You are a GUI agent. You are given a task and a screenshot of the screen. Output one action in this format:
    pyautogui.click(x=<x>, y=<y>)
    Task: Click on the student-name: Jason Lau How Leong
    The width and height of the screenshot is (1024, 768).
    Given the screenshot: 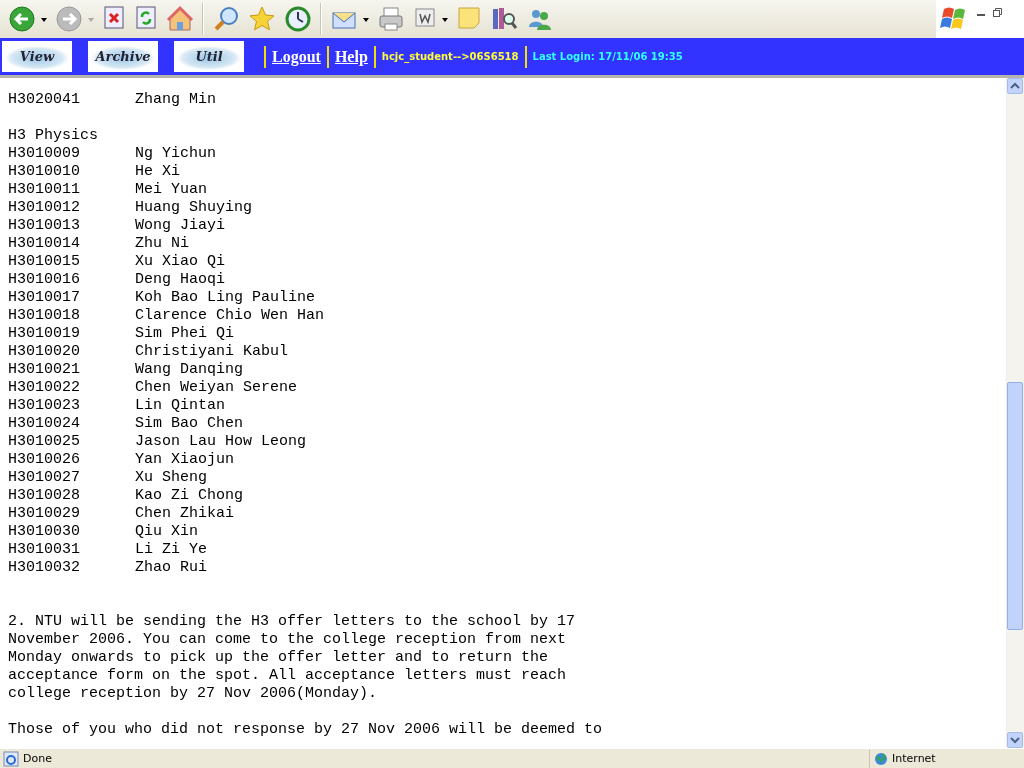 What is the action you would take?
    pyautogui.click(x=221, y=442)
    